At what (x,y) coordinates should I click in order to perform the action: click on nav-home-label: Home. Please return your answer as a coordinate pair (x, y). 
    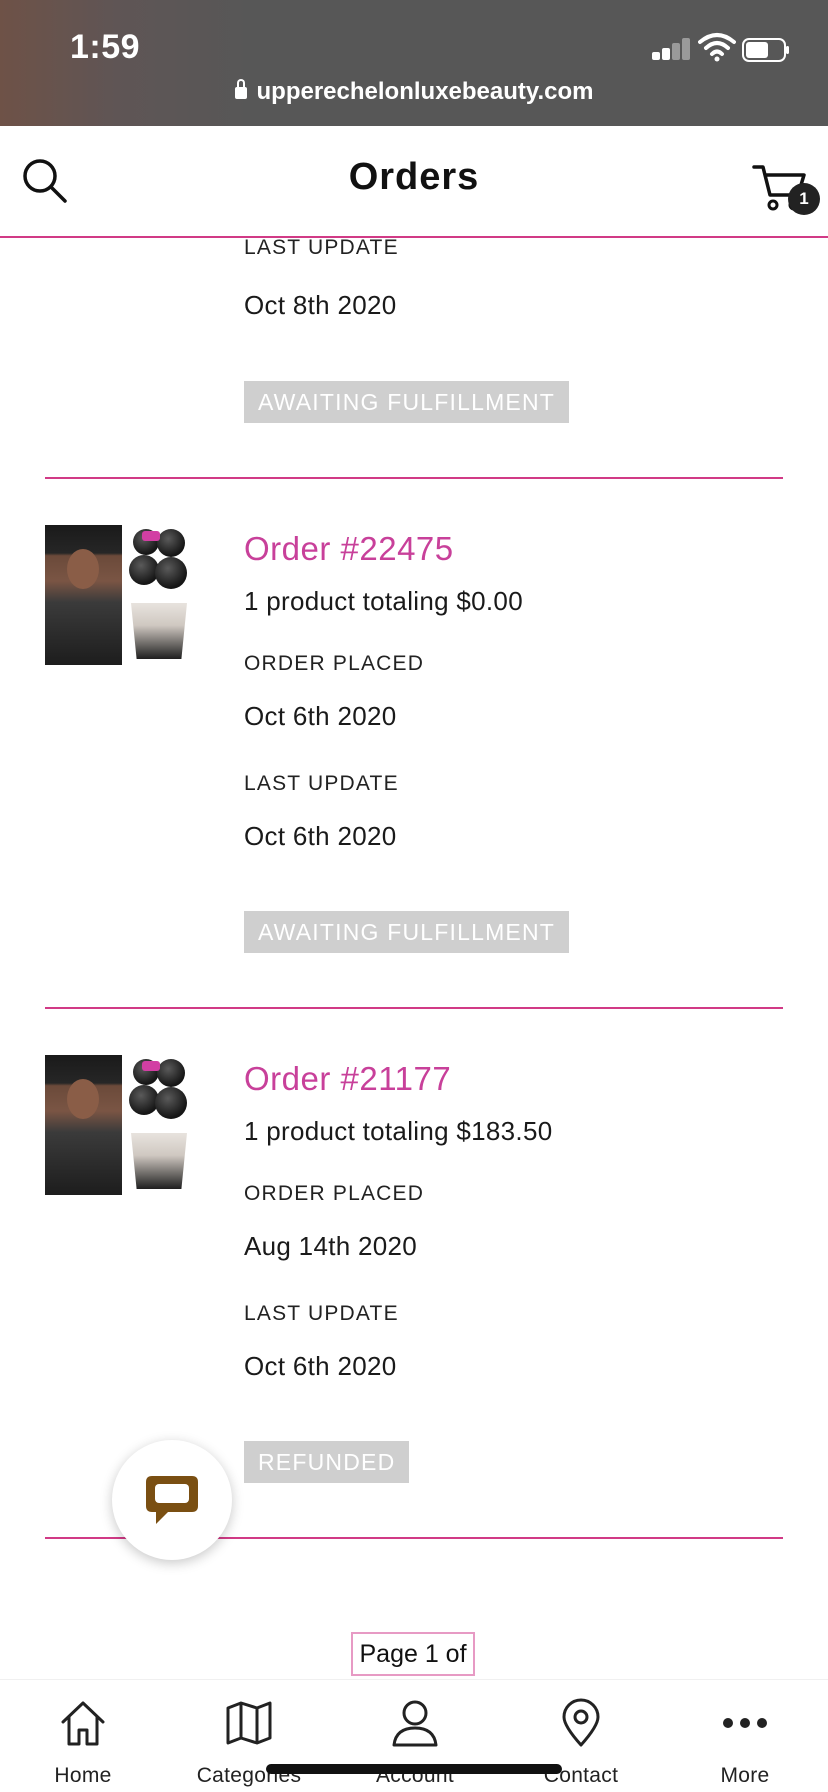
    Looking at the image, I should click on (83, 1775).